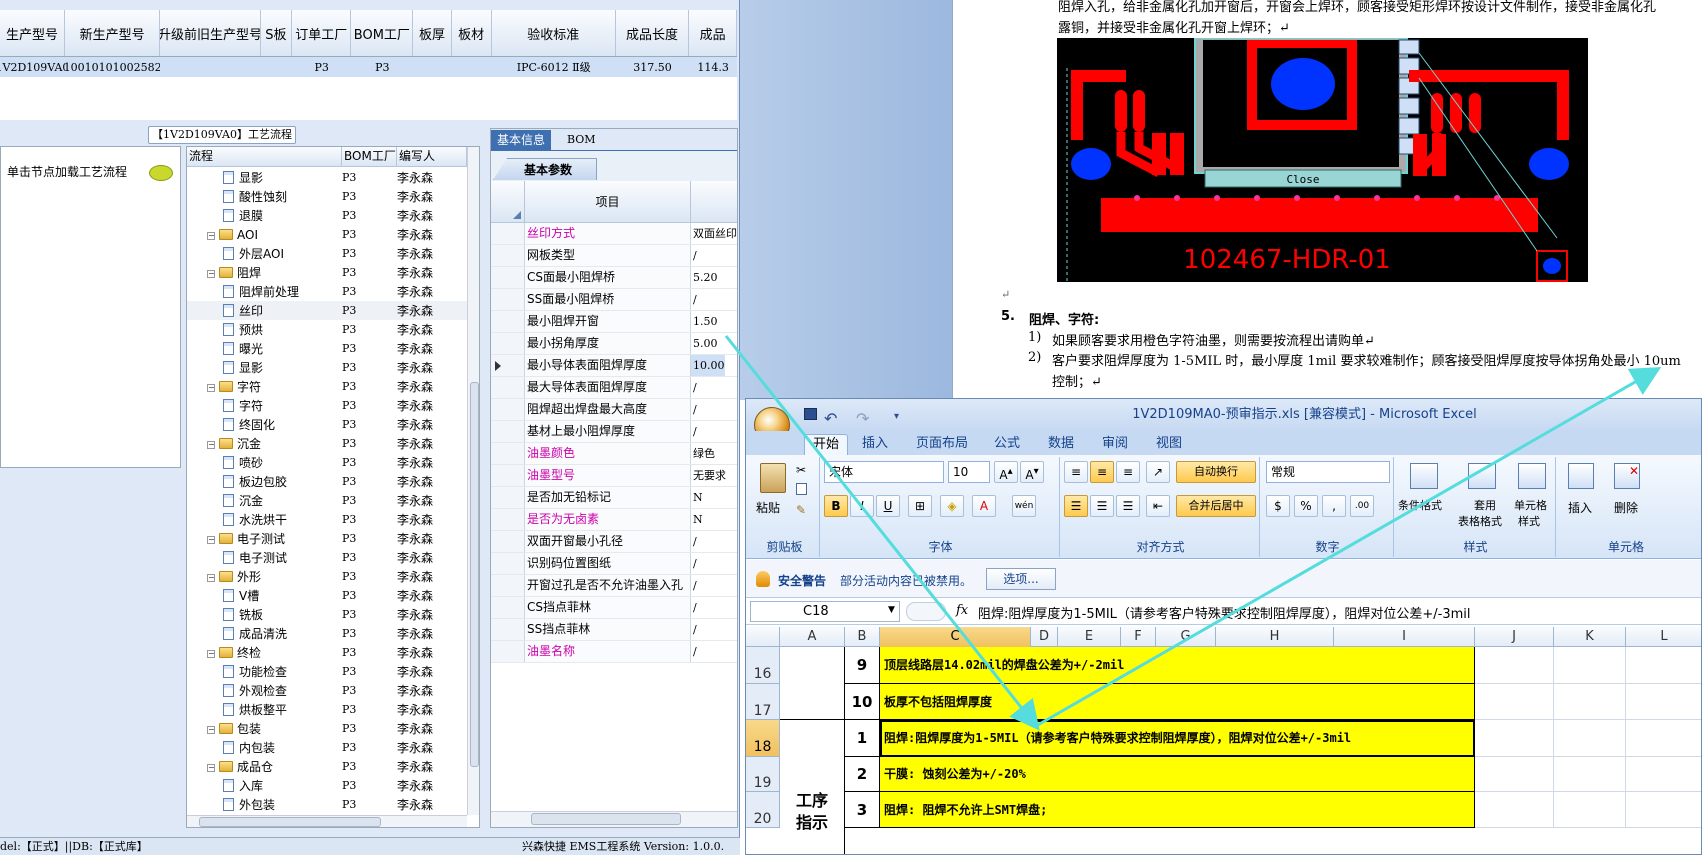 Image resolution: width=1702 pixels, height=855 pixels. Describe the element at coordinates (862, 774) in the screenshot. I see `item-number-cell: 2` at that location.